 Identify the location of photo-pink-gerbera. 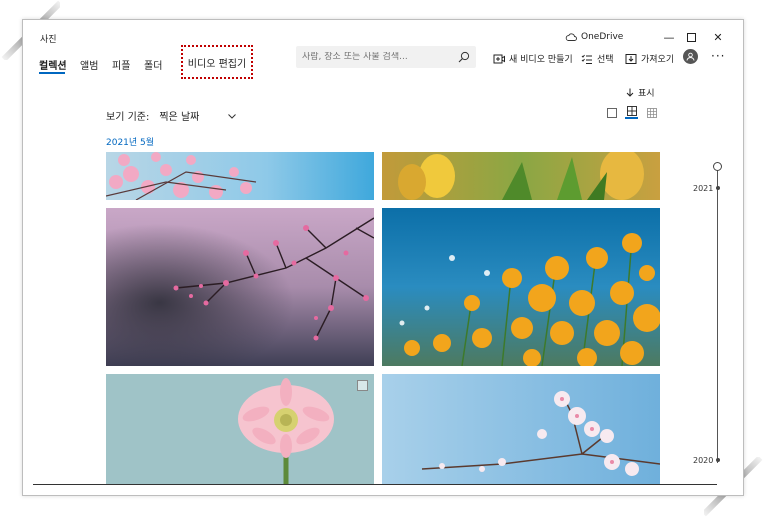
(240, 429).